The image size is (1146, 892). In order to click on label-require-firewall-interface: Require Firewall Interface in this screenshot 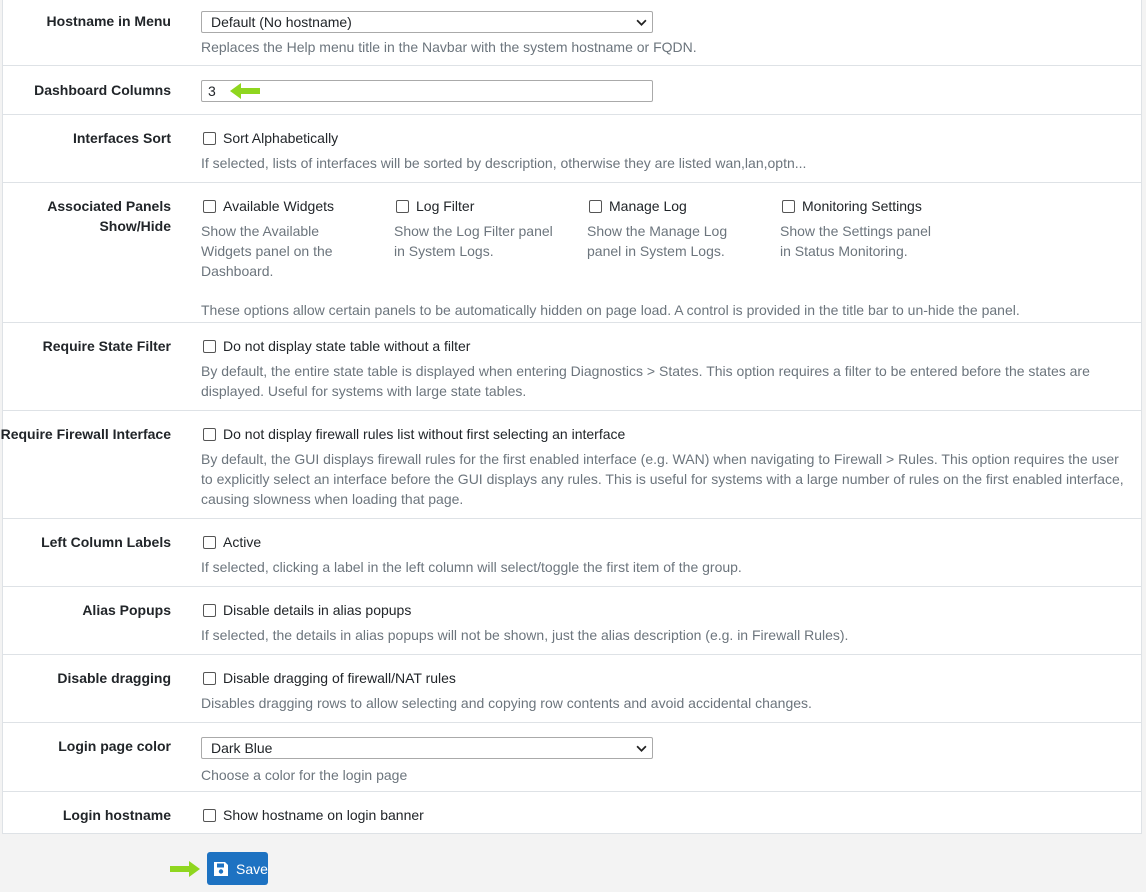, I will do `click(86, 434)`.